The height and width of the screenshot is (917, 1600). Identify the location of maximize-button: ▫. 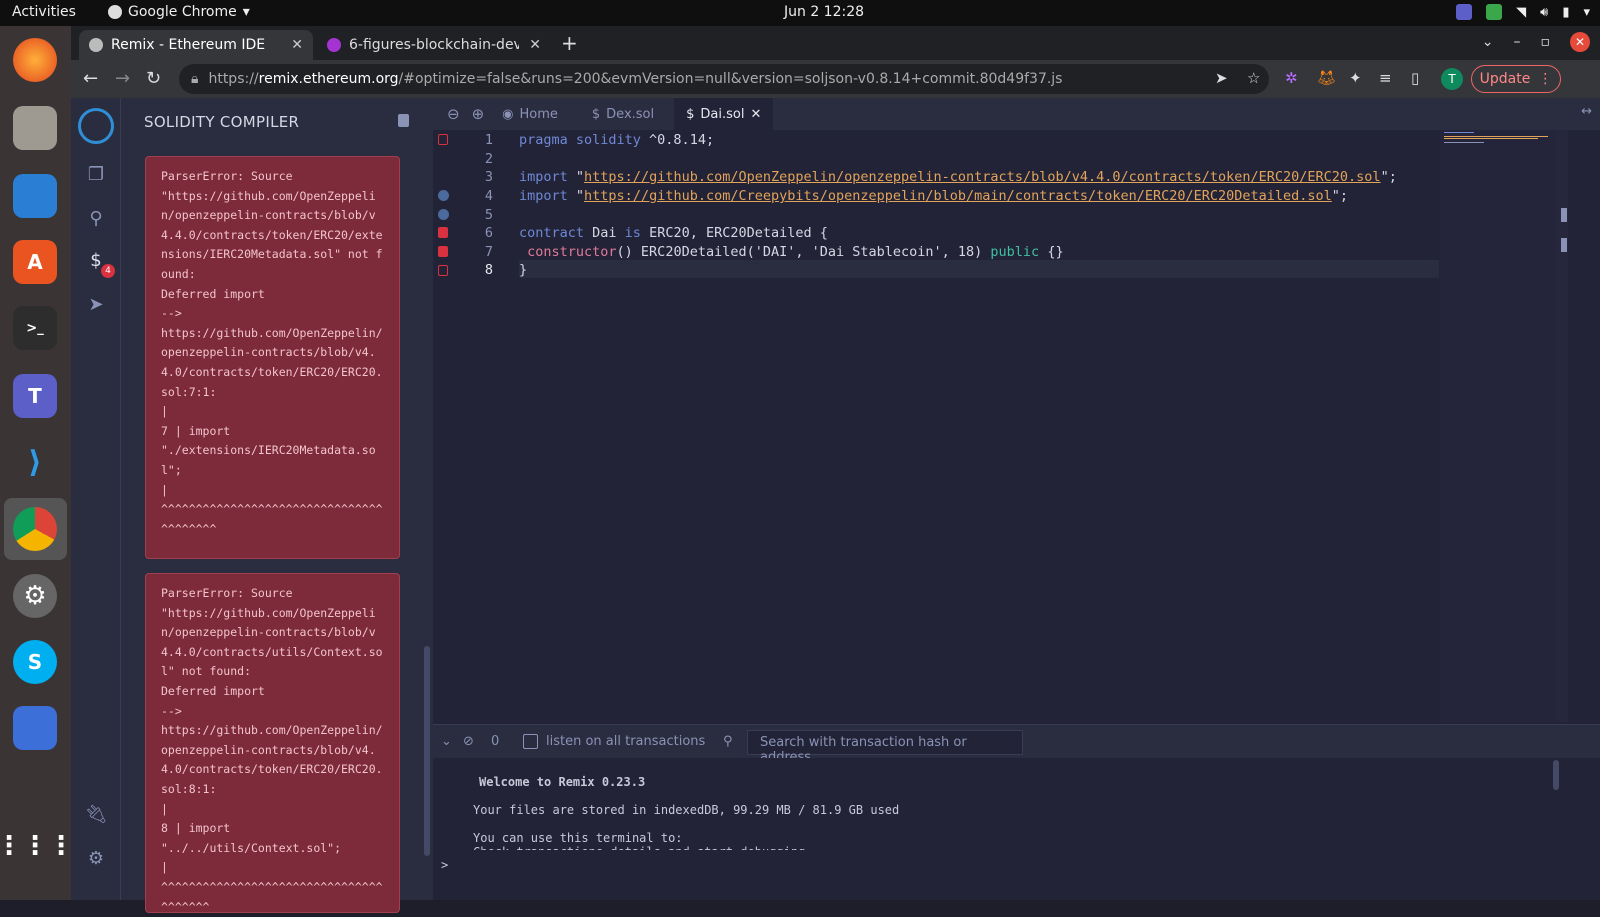
(1546, 42).